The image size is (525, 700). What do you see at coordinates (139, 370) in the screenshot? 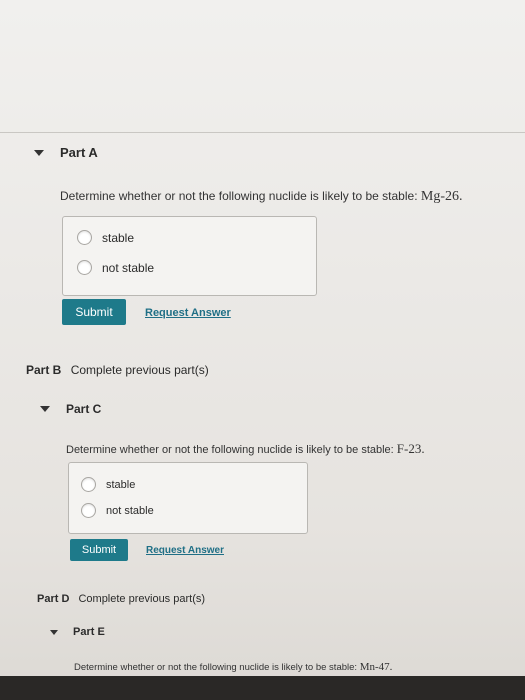
I see `part-b-status: Complete previous part(s)` at bounding box center [139, 370].